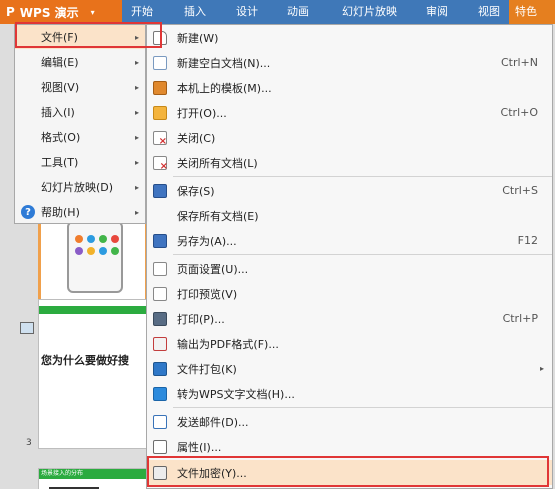  Describe the element at coordinates (160, 87) in the screenshot. I see `template-icon` at that location.